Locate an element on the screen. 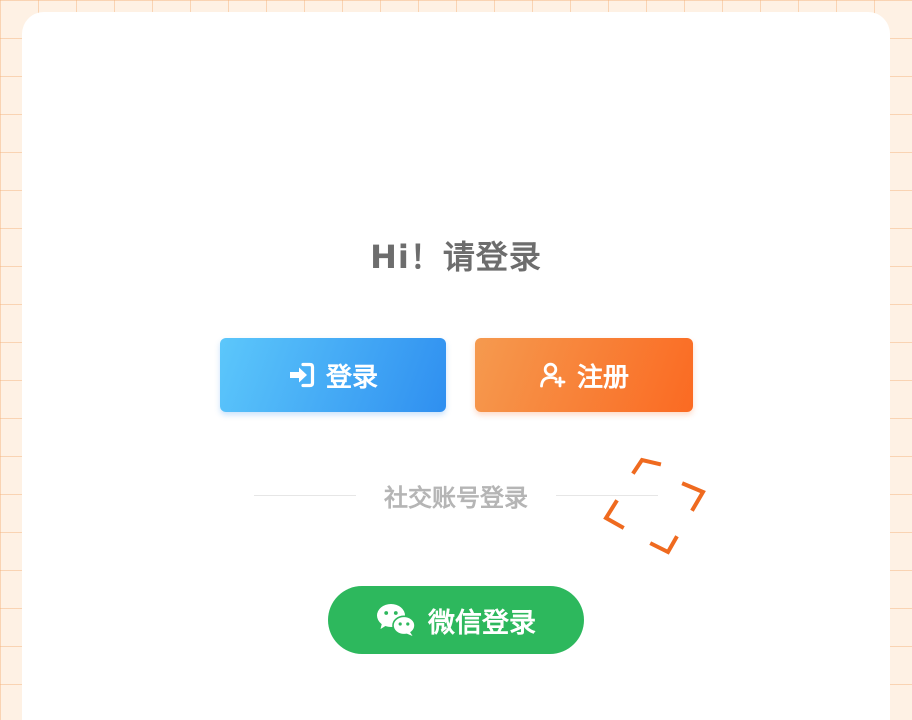 The width and height of the screenshot is (912, 720). login-button-label: 登录 is located at coordinates (351, 377).